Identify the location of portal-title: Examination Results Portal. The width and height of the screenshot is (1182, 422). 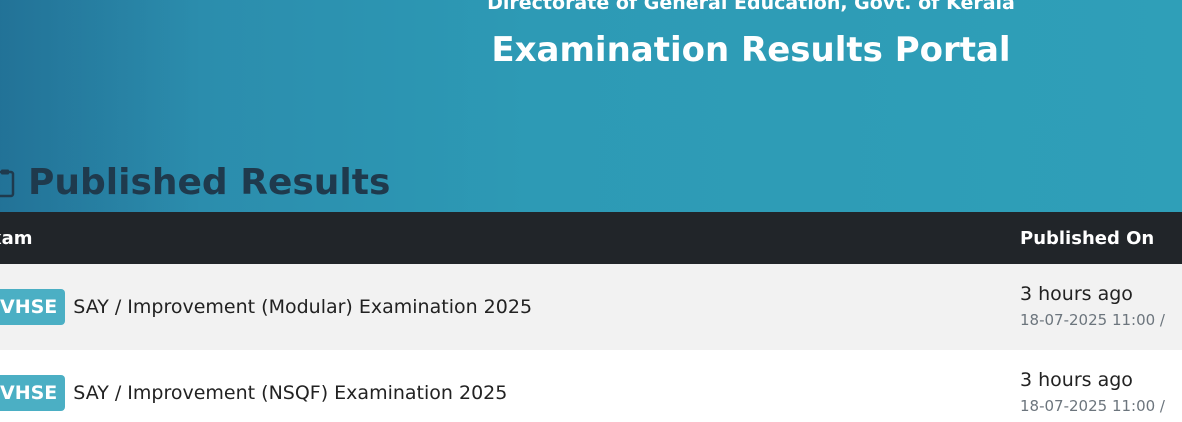
(751, 50).